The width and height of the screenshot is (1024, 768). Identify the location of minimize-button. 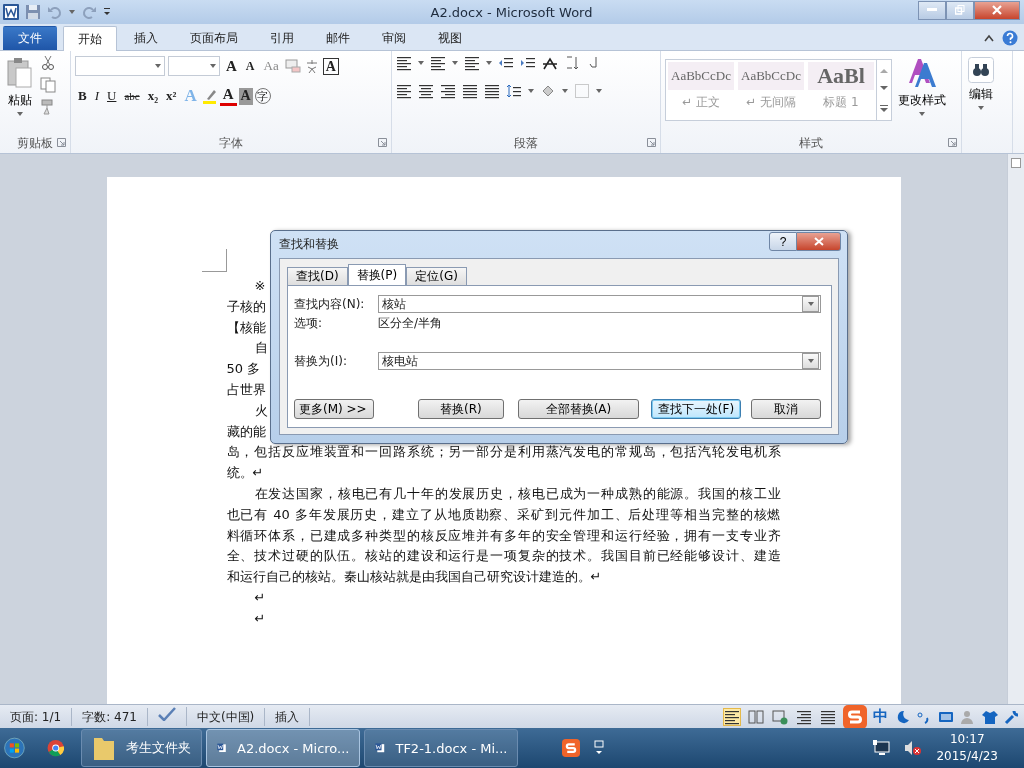
(932, 10).